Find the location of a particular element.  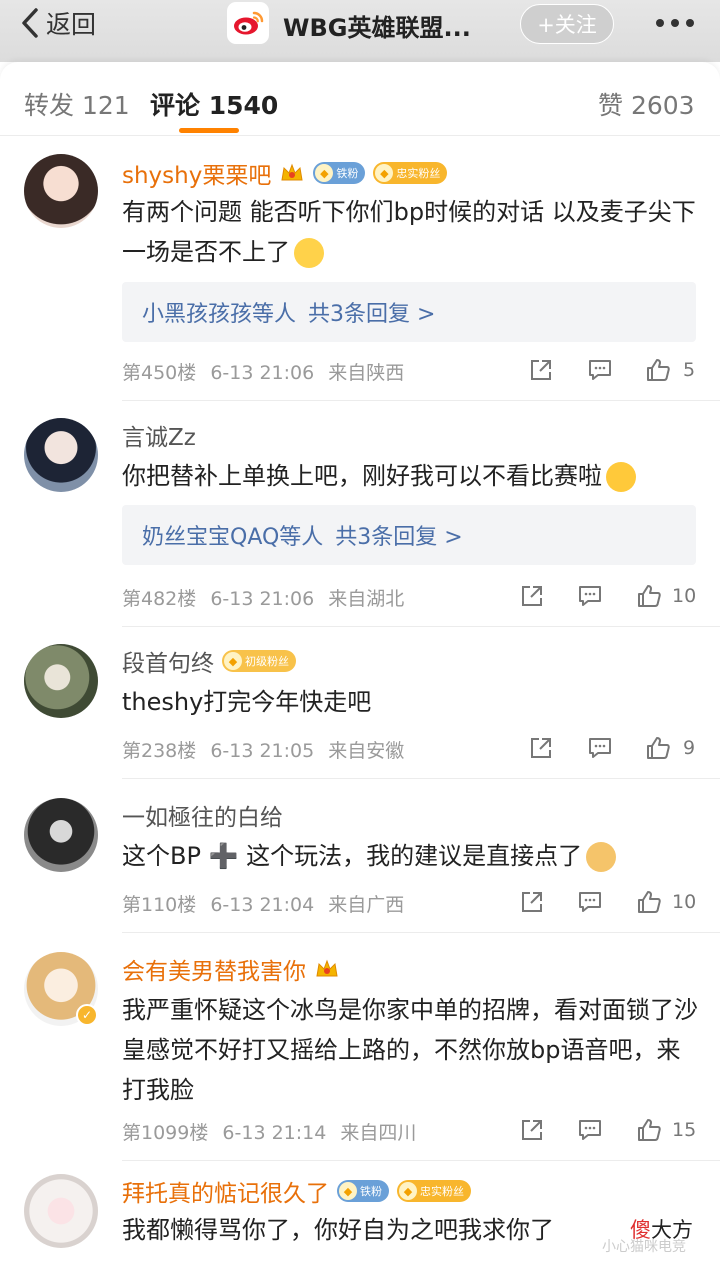

replies-preview: 奶丝宝宝QAQ等人 共3条回复 > is located at coordinates (409, 535).